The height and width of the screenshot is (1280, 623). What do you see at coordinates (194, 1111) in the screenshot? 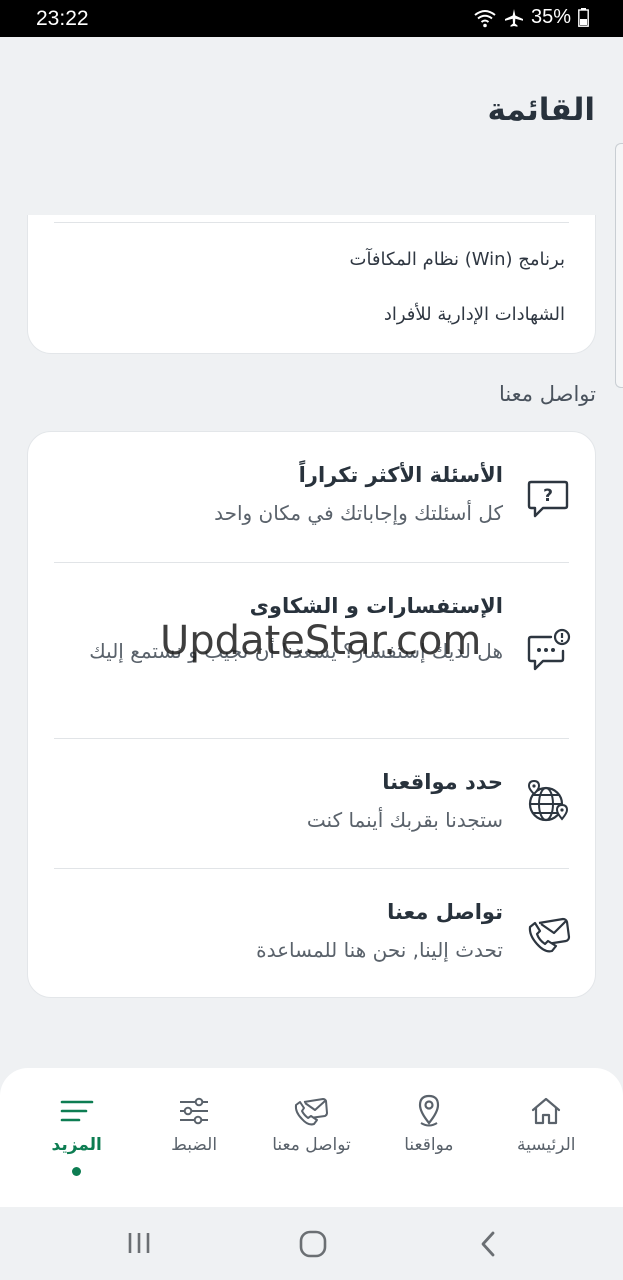
I see `sliders-icon` at bounding box center [194, 1111].